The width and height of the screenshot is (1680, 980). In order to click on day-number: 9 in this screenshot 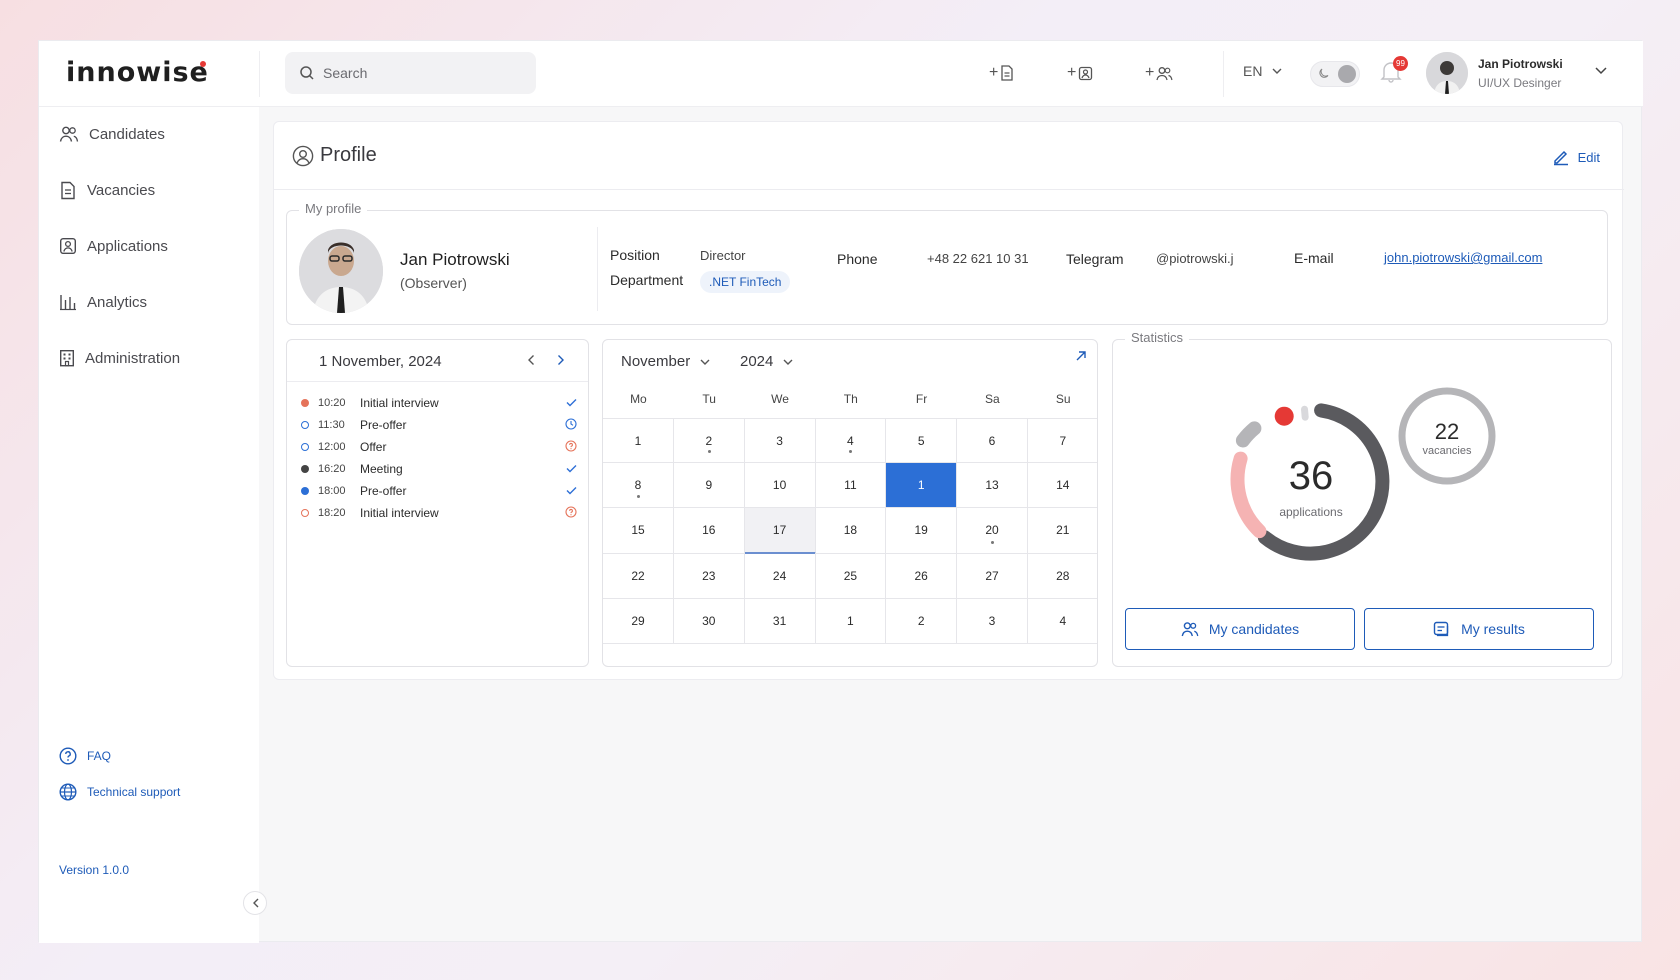, I will do `click(709, 485)`.